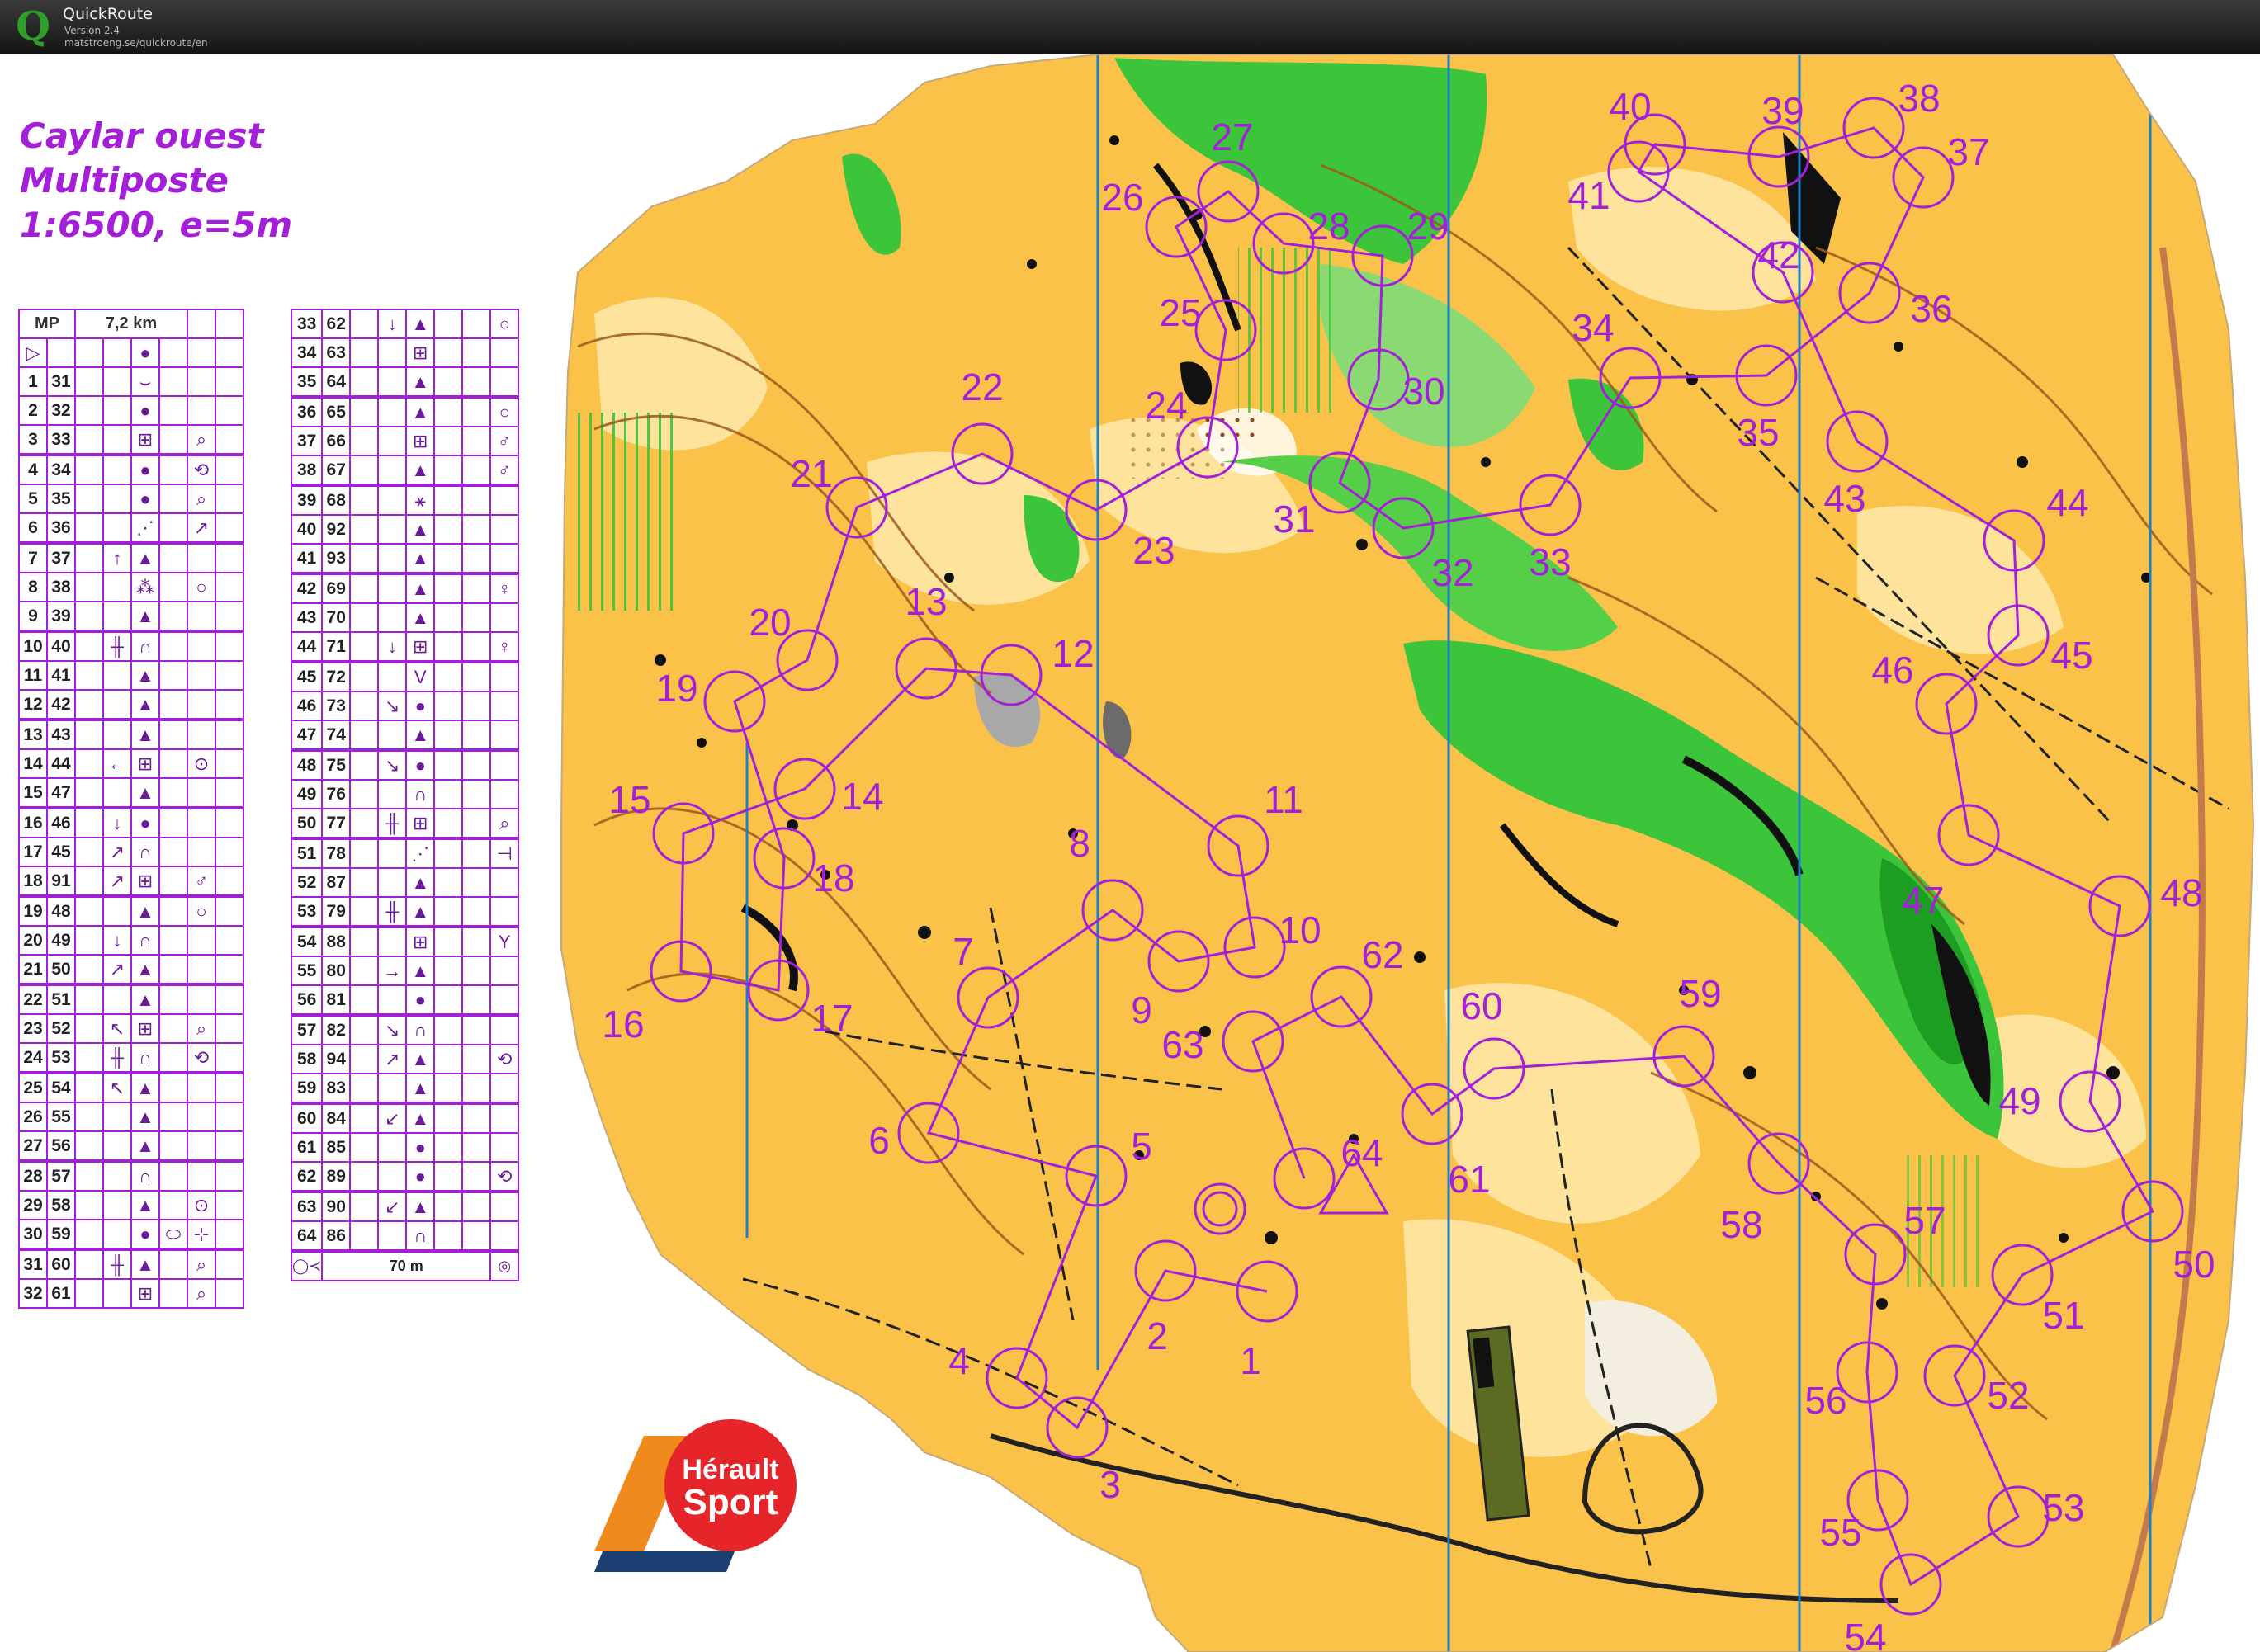  What do you see at coordinates (1141, 1147) in the screenshot?
I see `control-number-5: 5` at bounding box center [1141, 1147].